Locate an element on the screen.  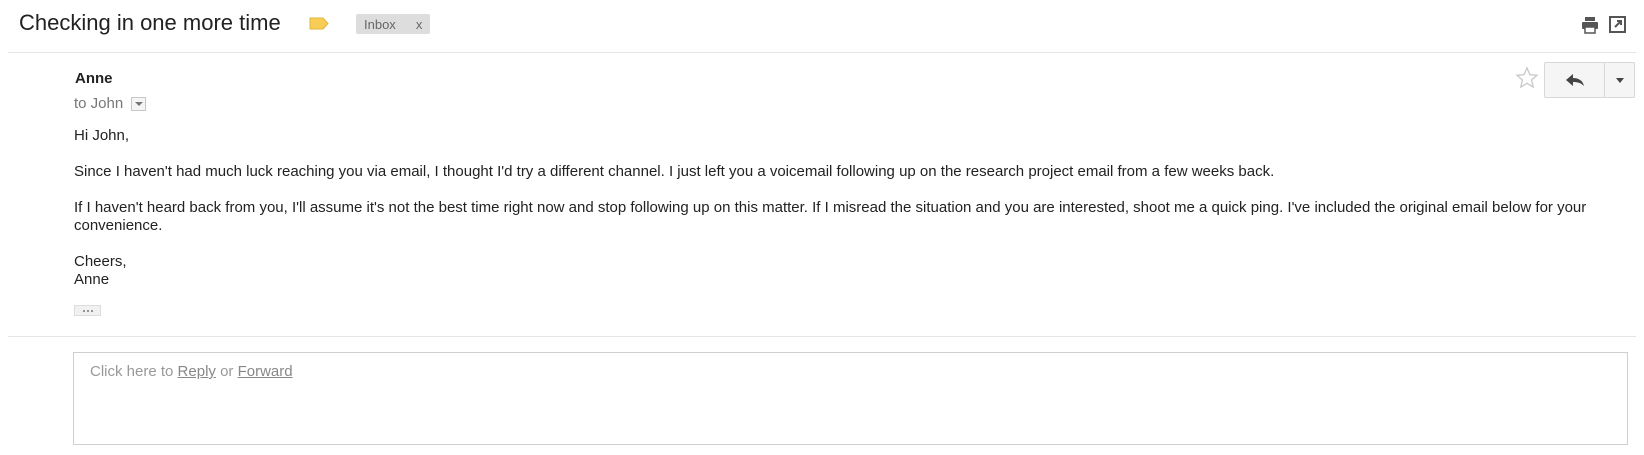
message-greeting: Hi John, is located at coordinates (102, 135).